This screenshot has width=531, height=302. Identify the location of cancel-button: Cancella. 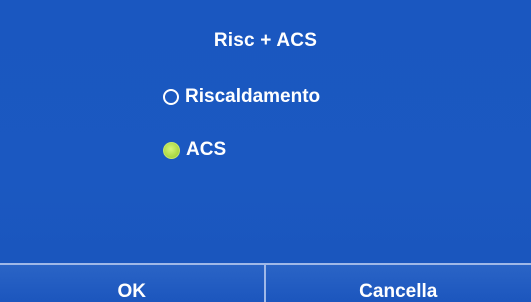
(398, 283).